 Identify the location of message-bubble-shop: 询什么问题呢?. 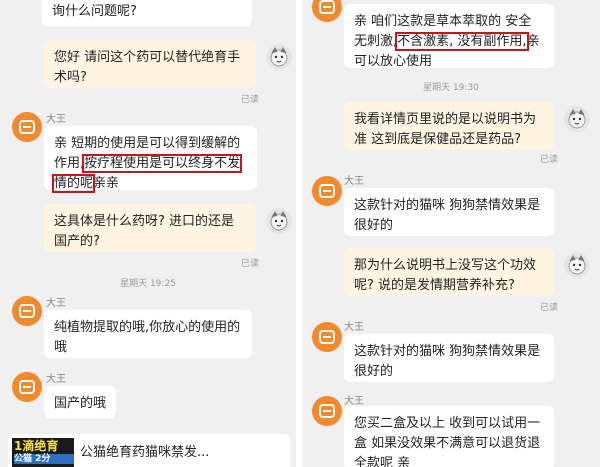
(147, 13).